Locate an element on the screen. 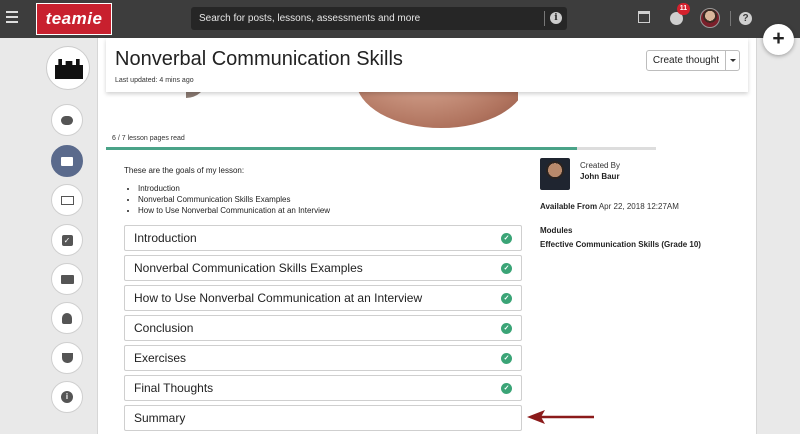 This screenshot has height=434, width=800. modules-label: Modules is located at coordinates (556, 230).